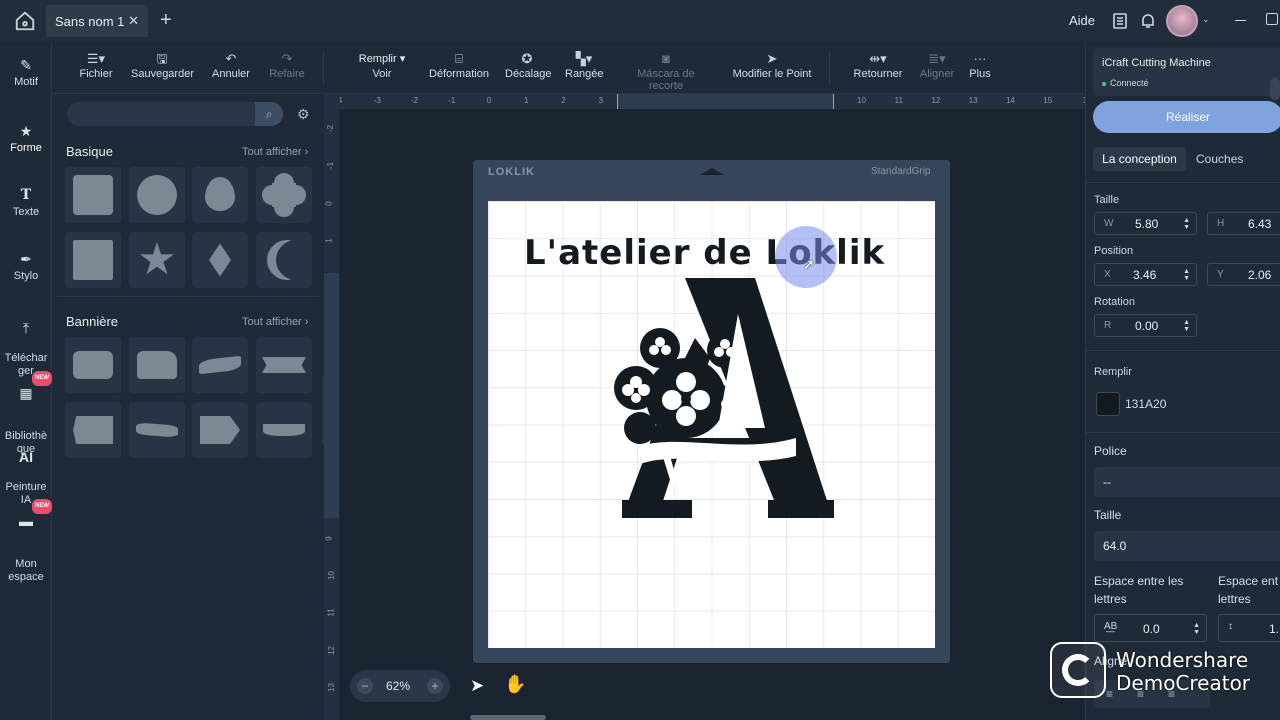 This screenshot has width=1280, height=720. Describe the element at coordinates (1182, 432) in the screenshot. I see `divider` at that location.